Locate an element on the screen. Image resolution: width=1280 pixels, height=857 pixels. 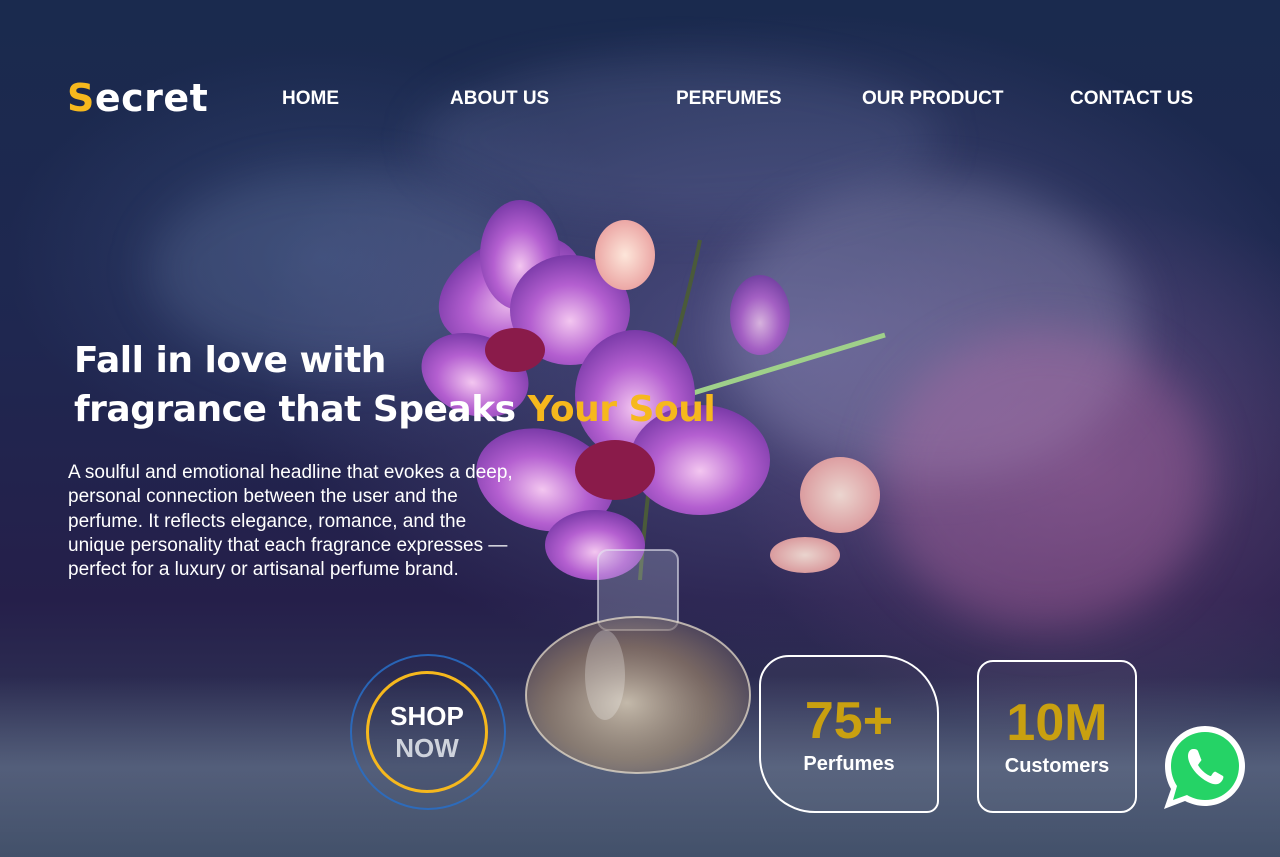
brand-logo: Secret is located at coordinates (137, 98).